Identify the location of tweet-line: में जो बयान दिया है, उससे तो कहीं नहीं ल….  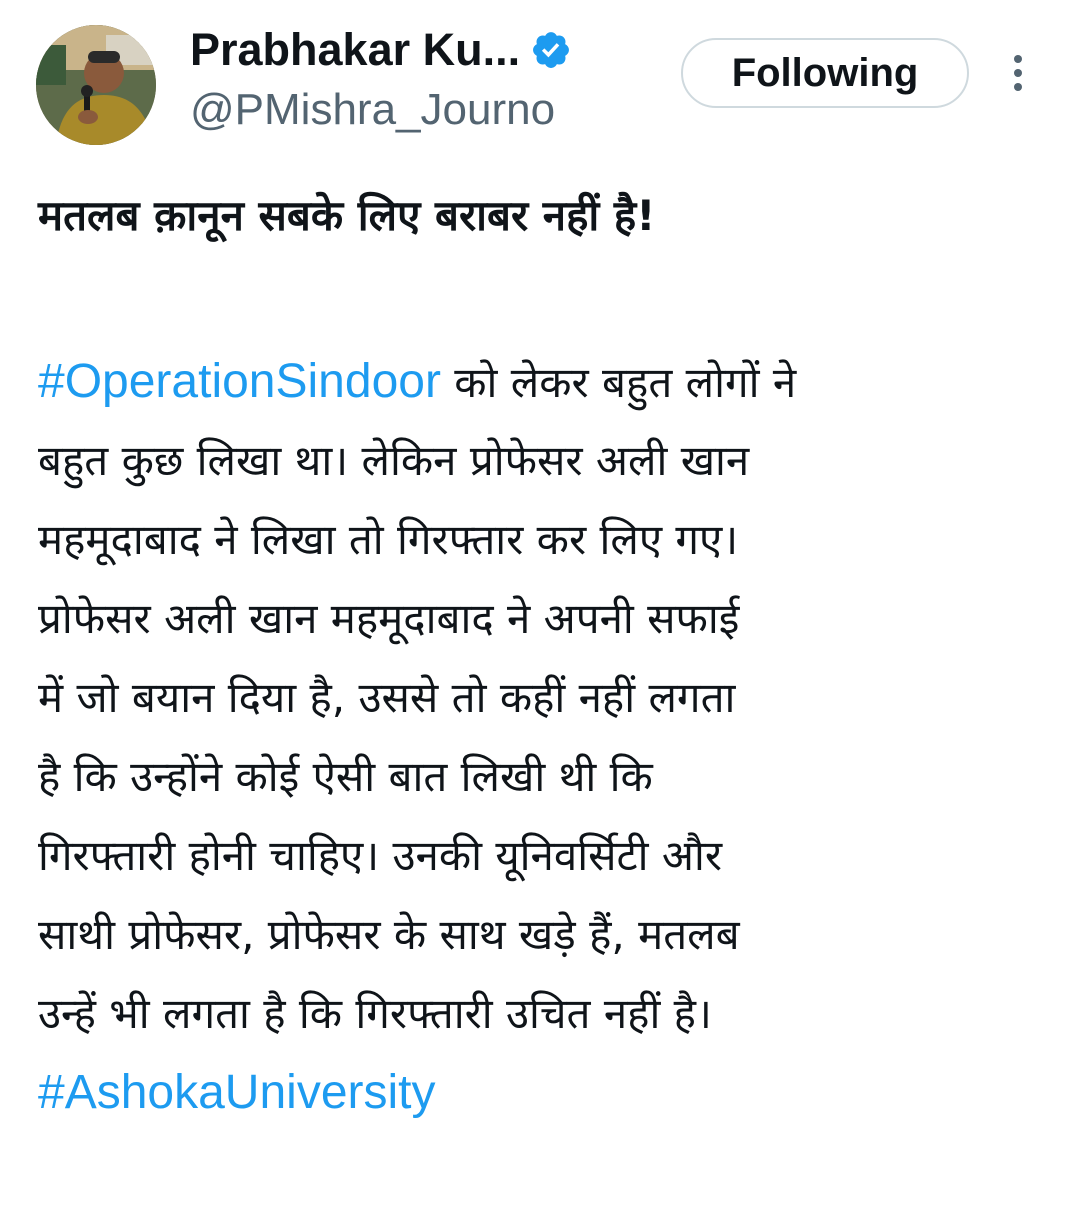
(387, 697).